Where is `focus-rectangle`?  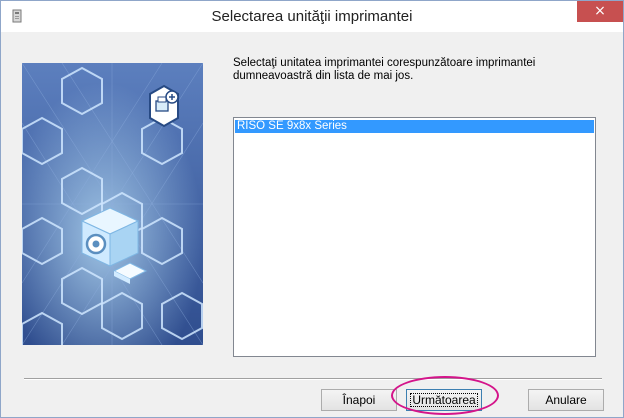 focus-rectangle is located at coordinates (444, 400).